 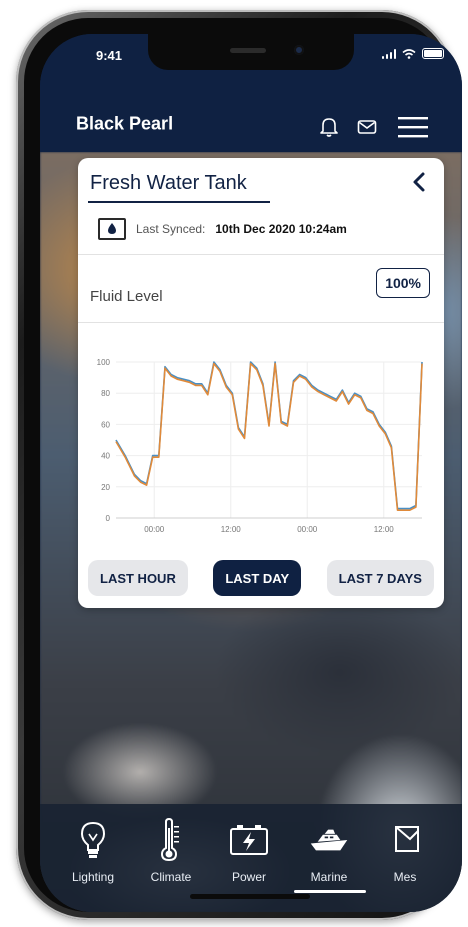 What do you see at coordinates (171, 877) in the screenshot?
I see `nav-label: Climate` at bounding box center [171, 877].